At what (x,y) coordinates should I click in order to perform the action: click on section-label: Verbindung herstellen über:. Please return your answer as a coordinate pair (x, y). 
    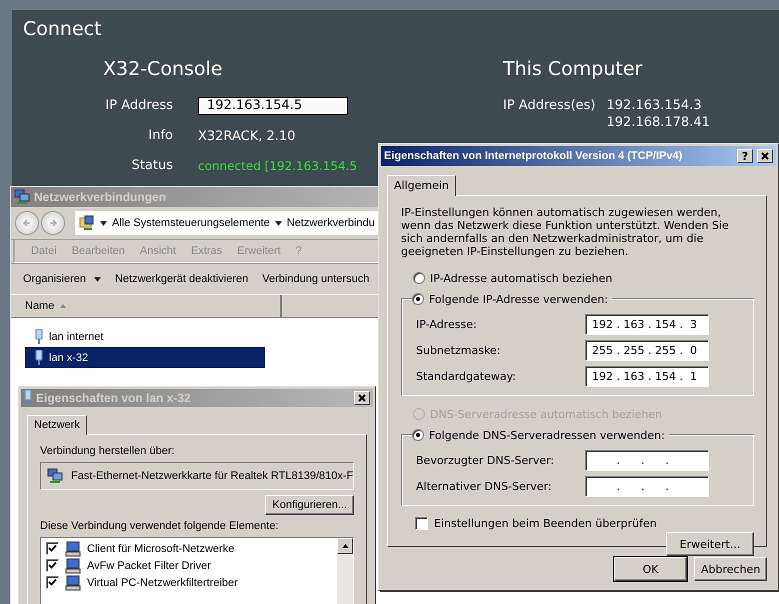
    Looking at the image, I should click on (108, 451).